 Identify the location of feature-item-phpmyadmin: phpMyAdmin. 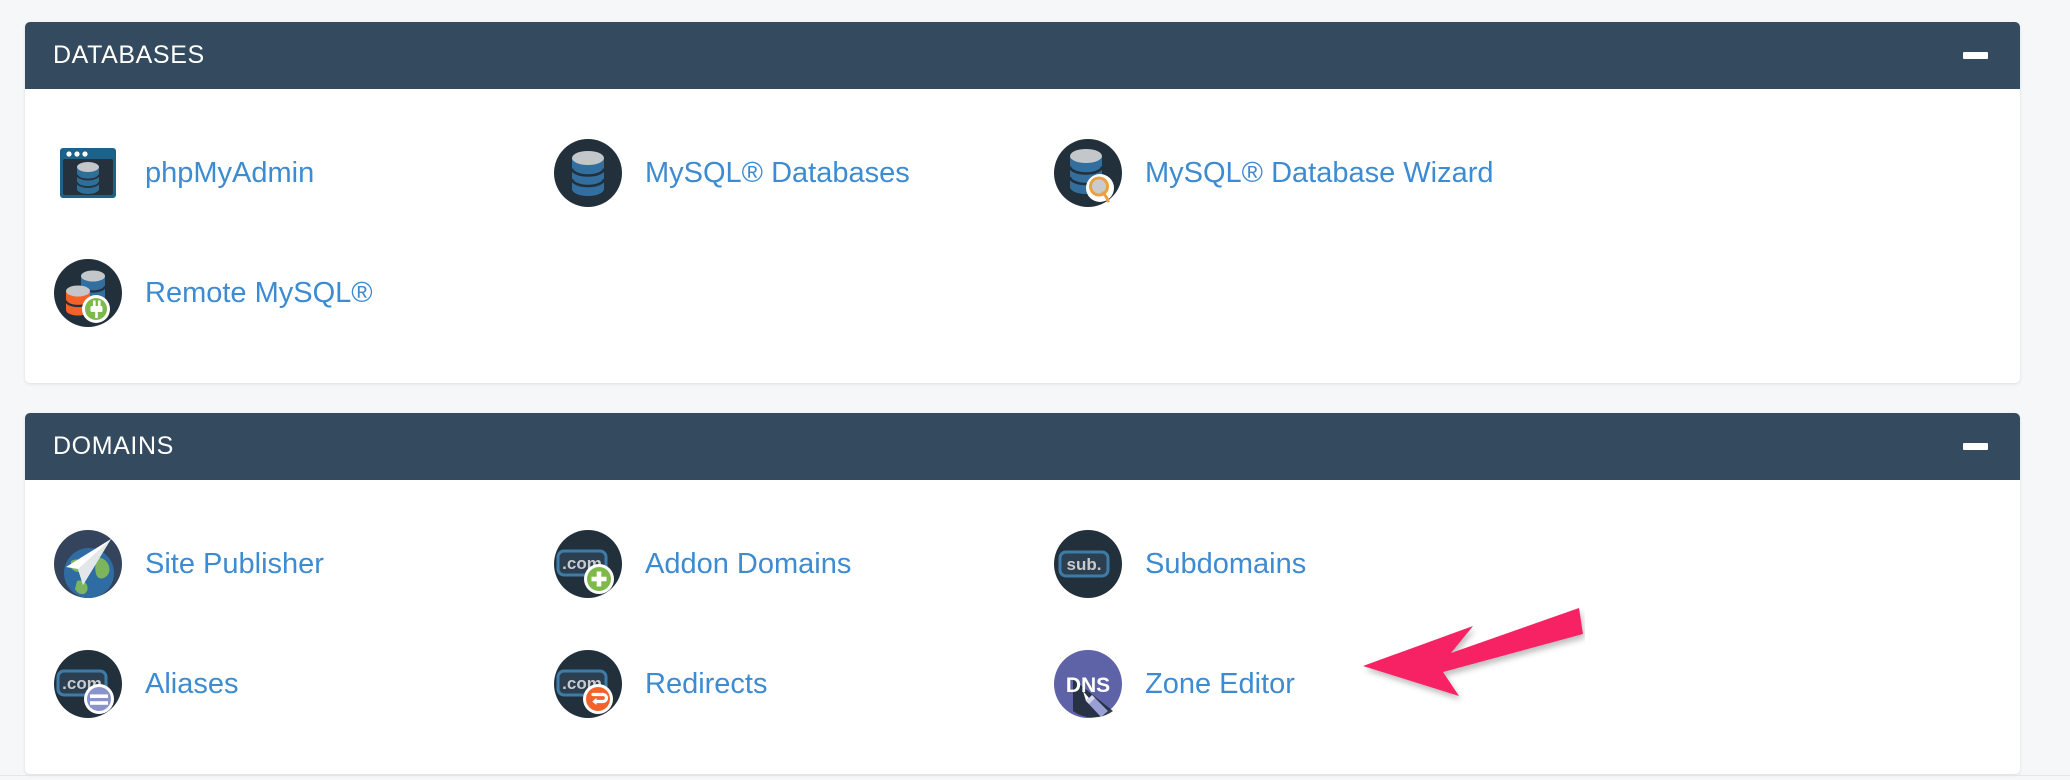
(303, 173).